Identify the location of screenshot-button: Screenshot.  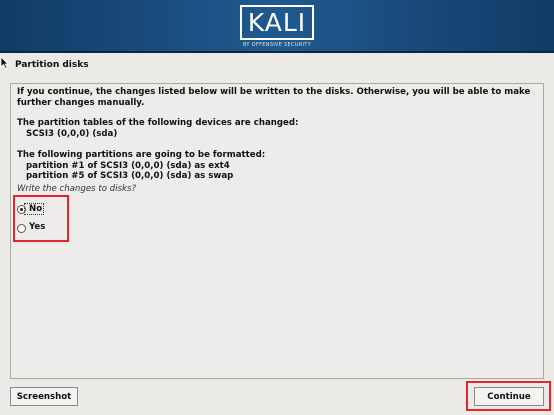
(44, 396).